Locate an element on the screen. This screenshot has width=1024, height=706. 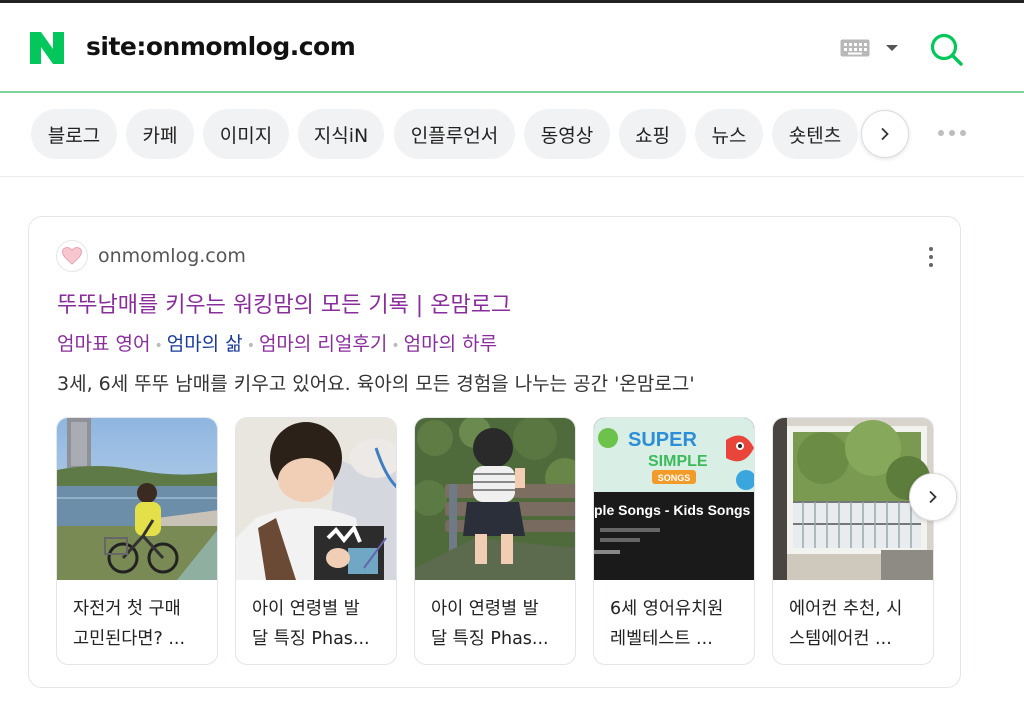
naver-logo-icon is located at coordinates (47, 48).